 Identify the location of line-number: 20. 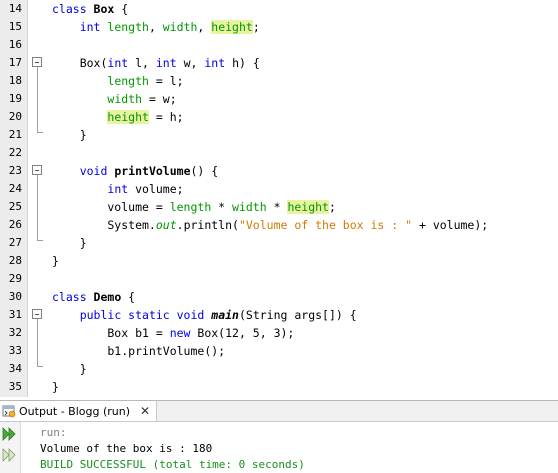
(15, 116).